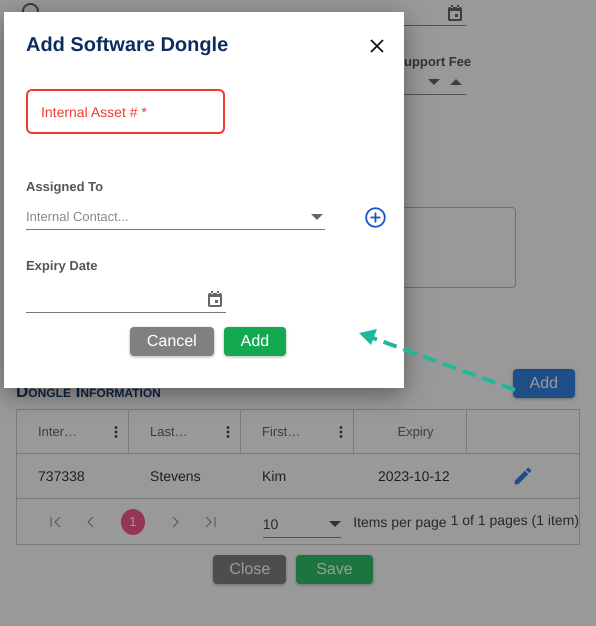 This screenshot has width=596, height=626. What do you see at coordinates (90, 521) in the screenshot?
I see `previous-page-icon` at bounding box center [90, 521].